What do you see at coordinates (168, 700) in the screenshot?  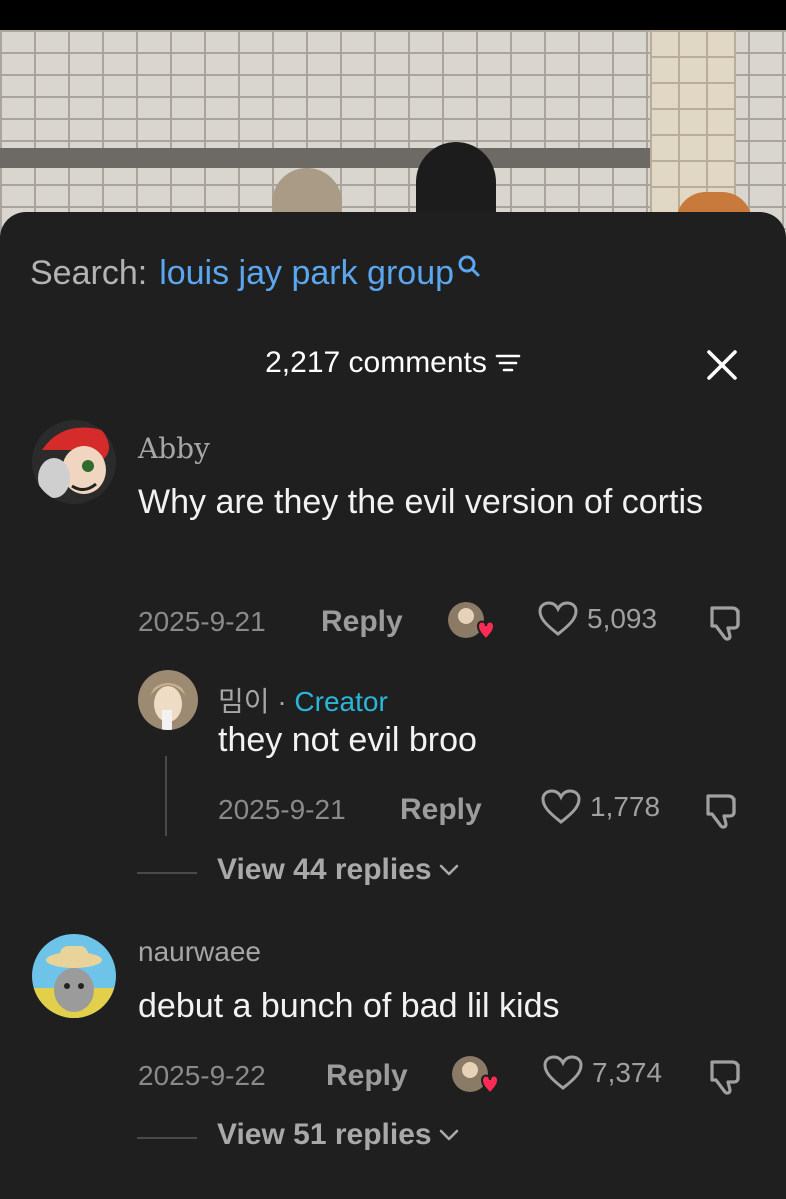 I see `creator-avatar` at bounding box center [168, 700].